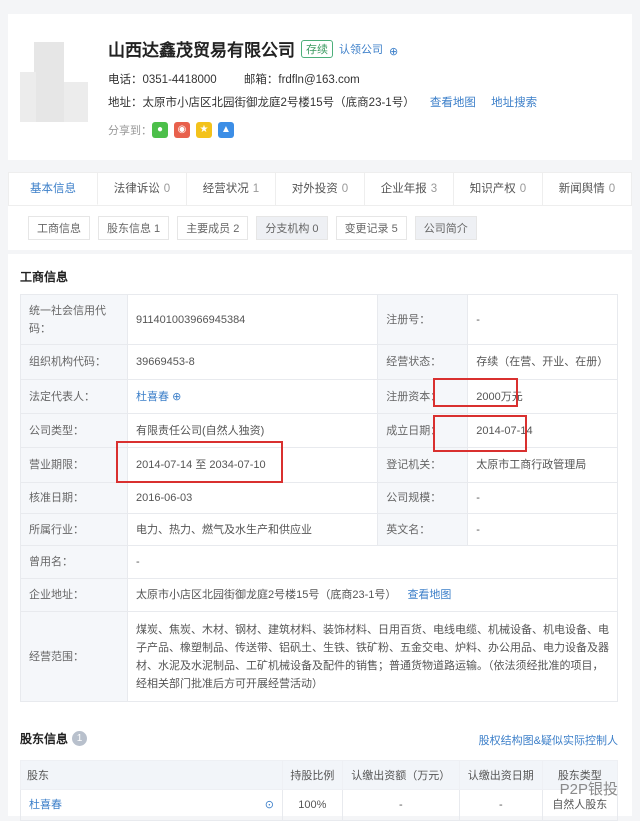 This screenshot has width=640, height=821. I want to click on phone: 电话：0351-4418000, so click(162, 80).